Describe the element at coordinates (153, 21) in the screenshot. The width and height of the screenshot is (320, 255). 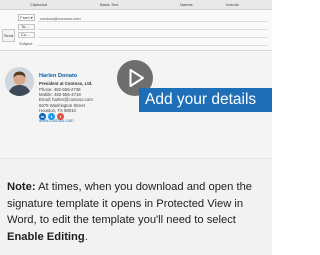
I see `from-divider` at that location.